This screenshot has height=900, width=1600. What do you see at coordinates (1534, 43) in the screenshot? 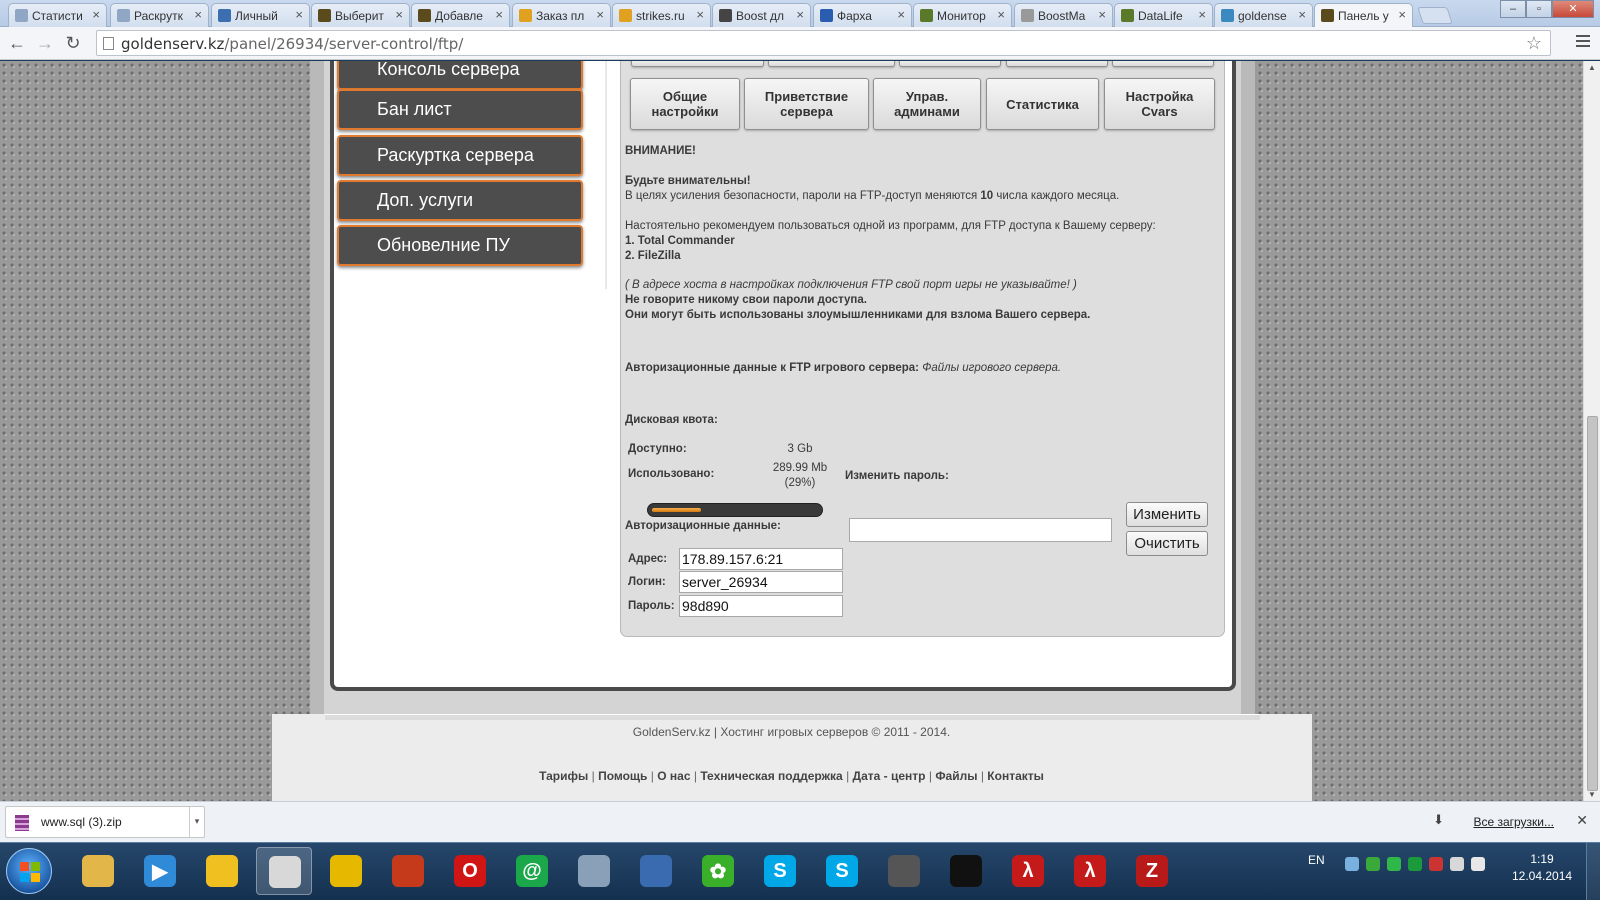
I see `star-icon: ☆` at bounding box center [1534, 43].